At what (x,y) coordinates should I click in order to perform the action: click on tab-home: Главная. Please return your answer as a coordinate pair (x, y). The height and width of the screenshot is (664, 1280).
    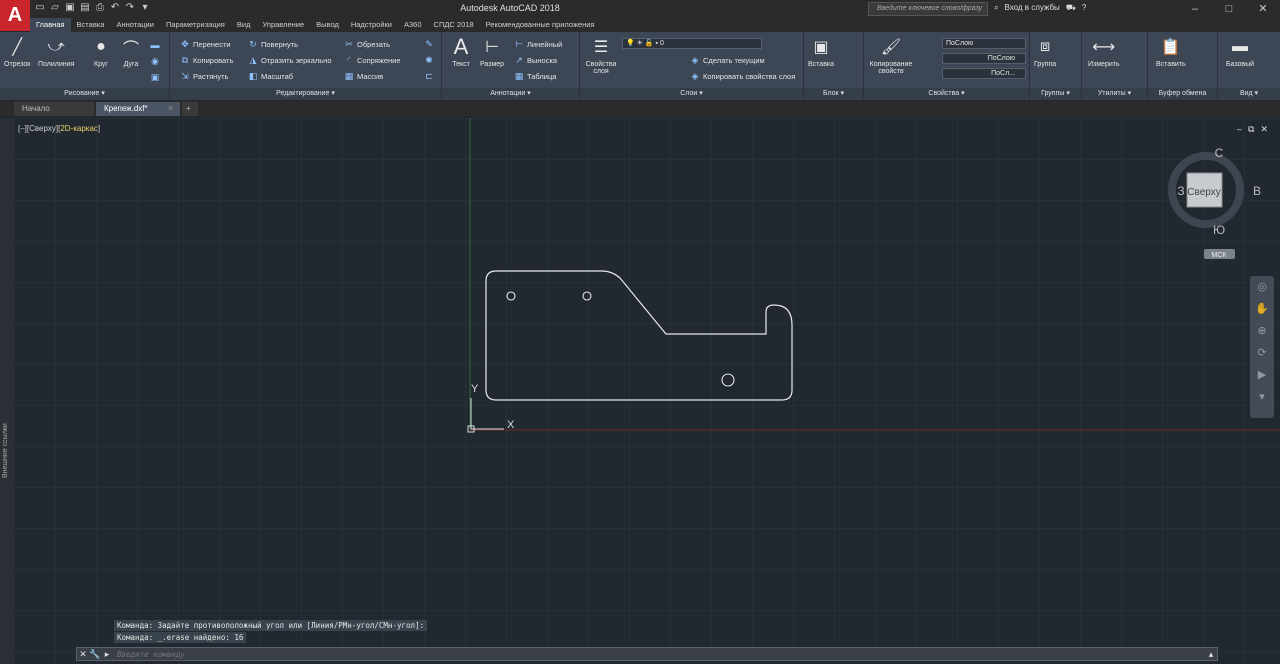
    Looking at the image, I should click on (50, 25).